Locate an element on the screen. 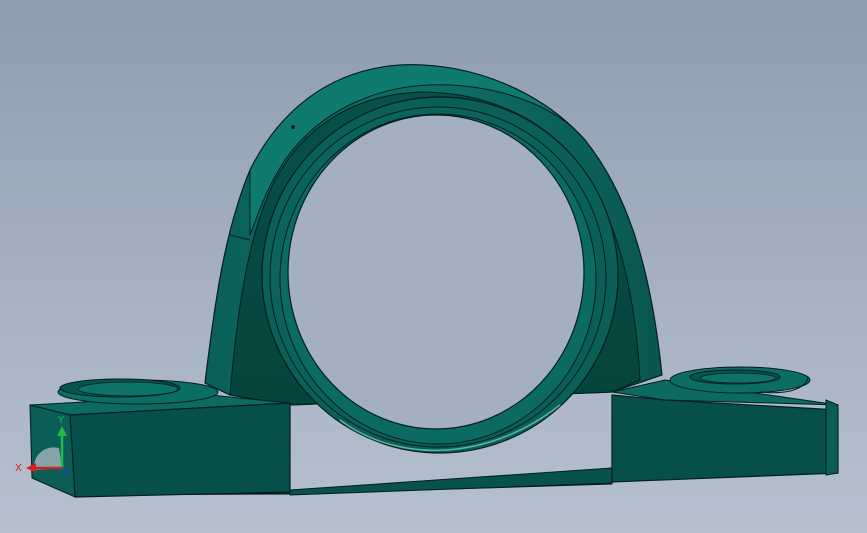 The width and height of the screenshot is (867, 533). coordinate-triad: X Y is located at coordinates (43, 445).